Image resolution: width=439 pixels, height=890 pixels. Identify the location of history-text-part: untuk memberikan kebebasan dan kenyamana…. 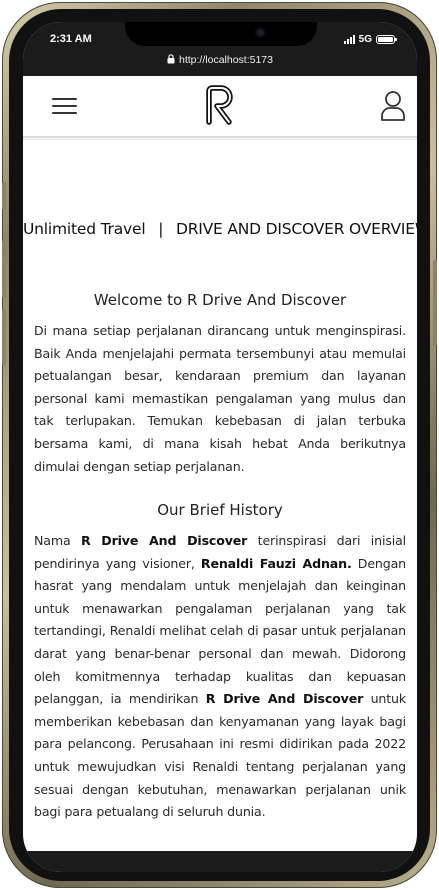
(220, 755).